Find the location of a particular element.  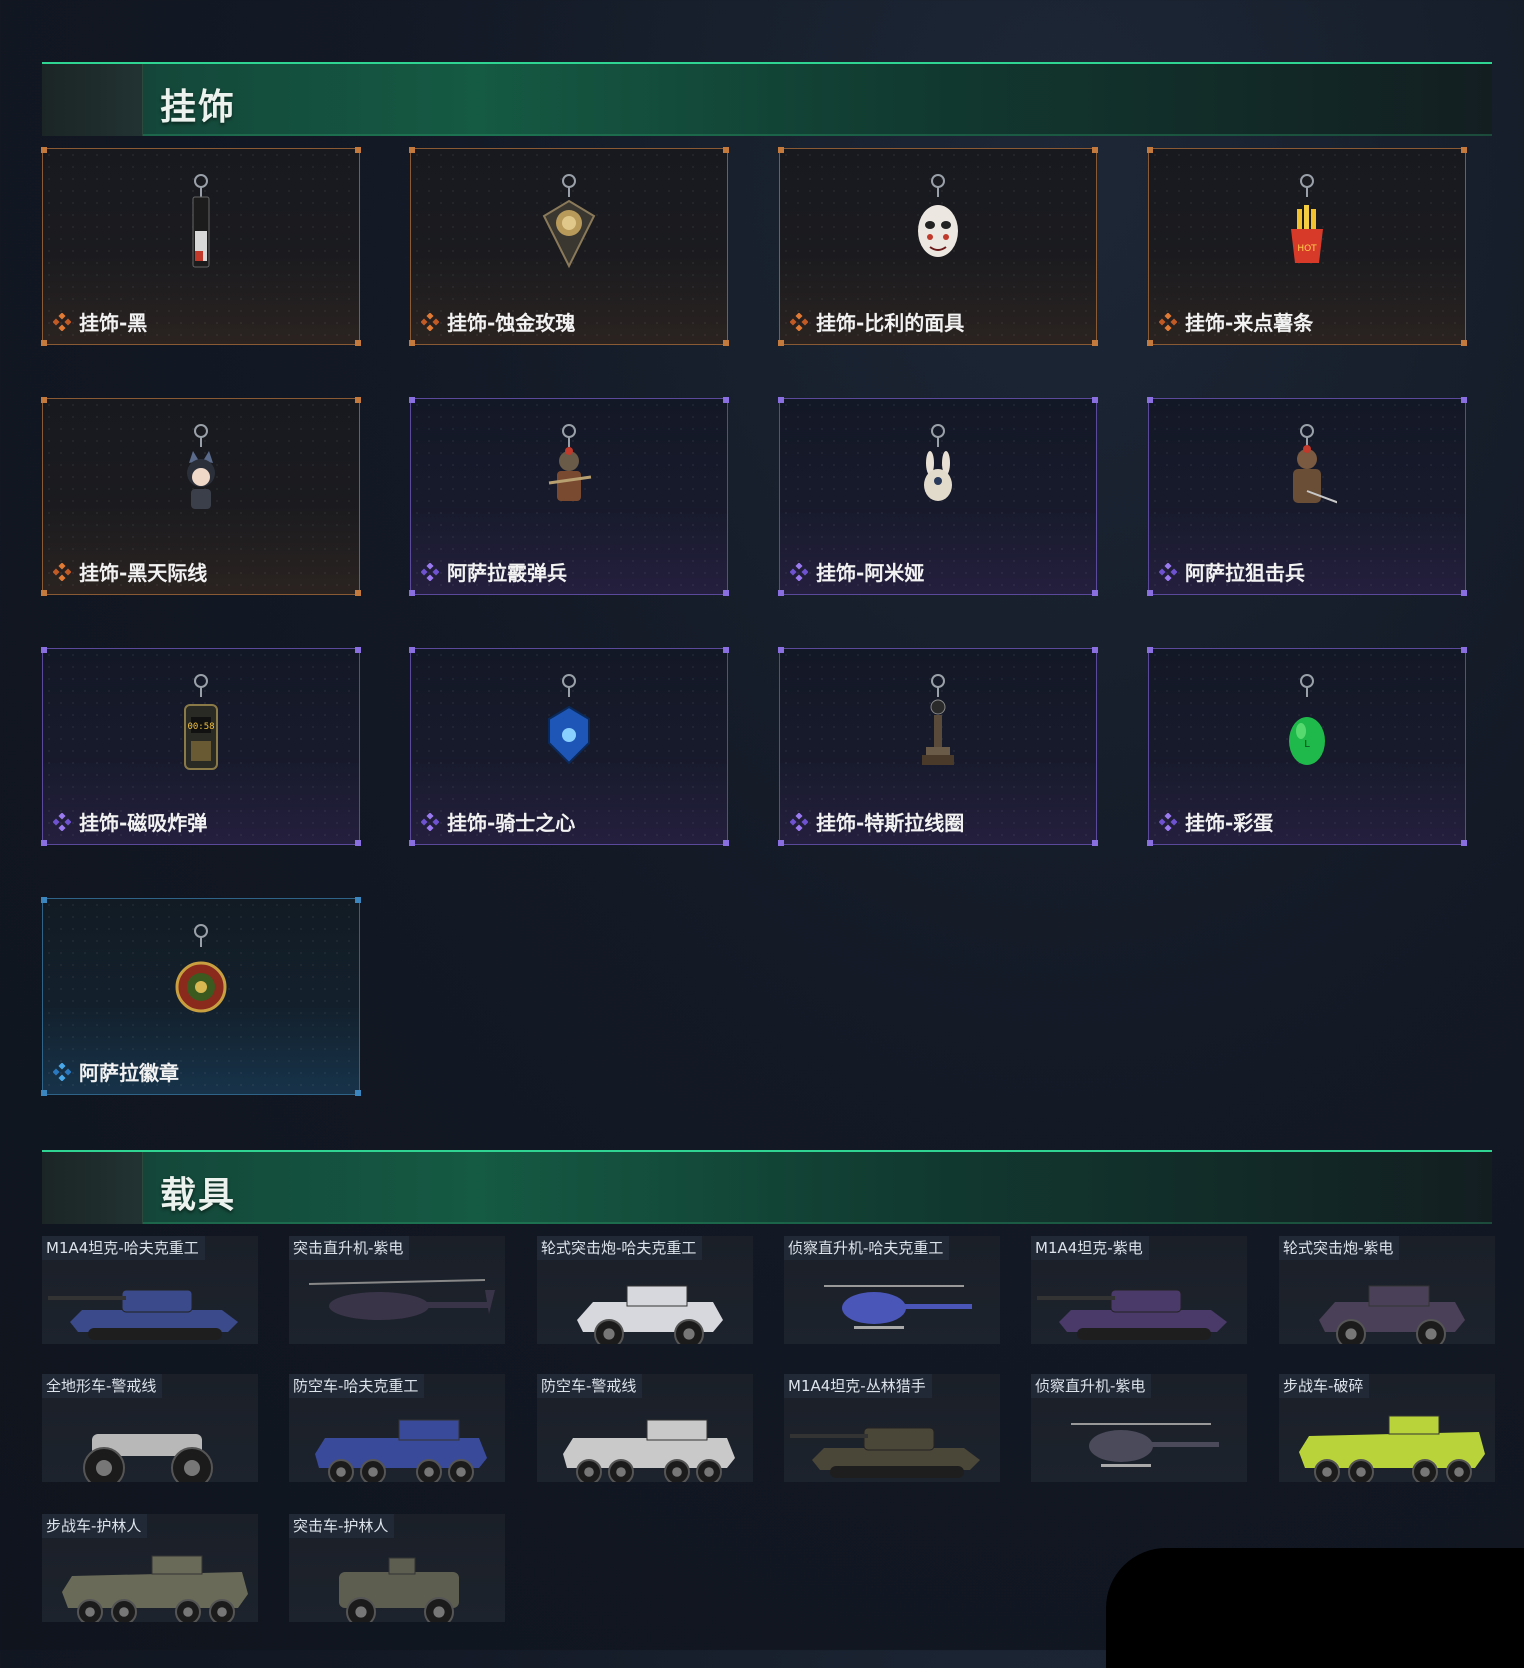

vehicle-card: 全地形车-警戒线 is located at coordinates (150, 1428).